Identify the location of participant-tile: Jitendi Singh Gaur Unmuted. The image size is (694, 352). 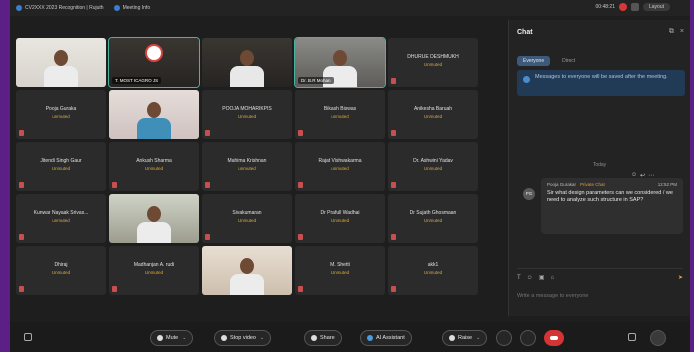
(61, 166).